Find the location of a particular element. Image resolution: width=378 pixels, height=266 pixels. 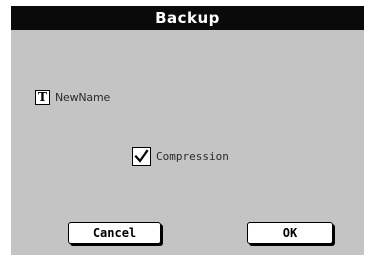

dialog-title: Backup is located at coordinates (187, 18).